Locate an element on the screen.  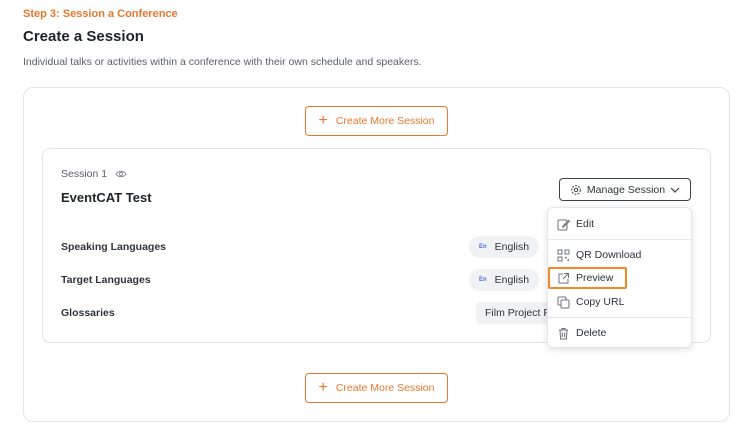
target-language-value: English is located at coordinates (512, 280).